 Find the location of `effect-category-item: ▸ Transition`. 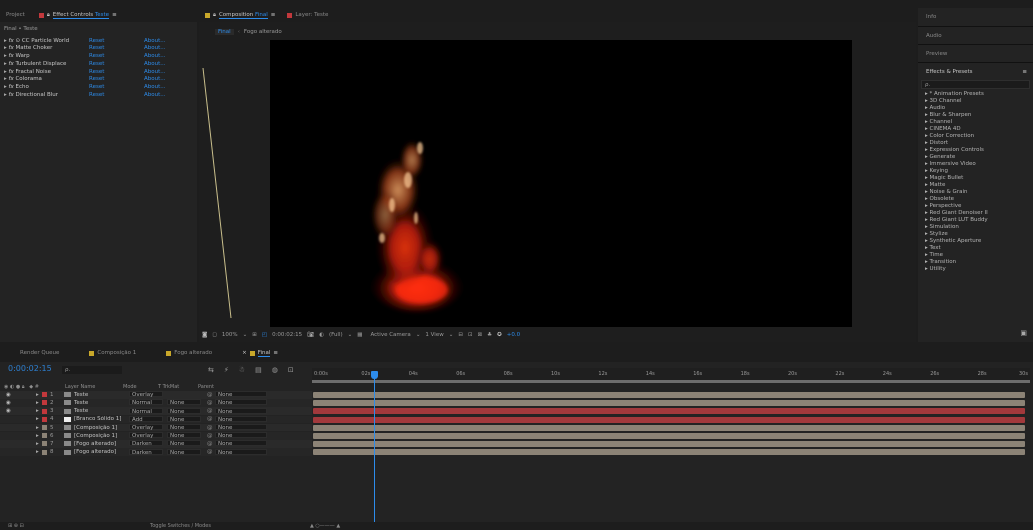

effect-category-item: ▸ Transition is located at coordinates (975, 262).